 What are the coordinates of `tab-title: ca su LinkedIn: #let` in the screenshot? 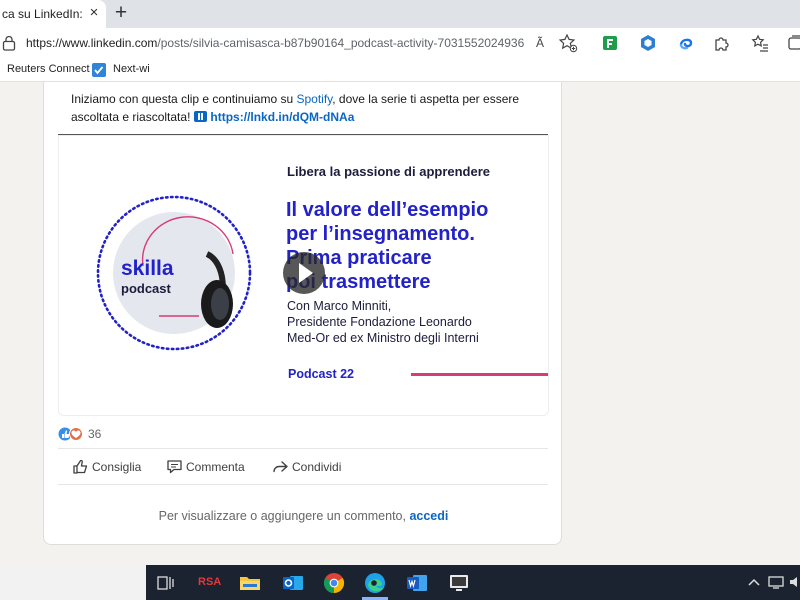 It's located at (43, 14).